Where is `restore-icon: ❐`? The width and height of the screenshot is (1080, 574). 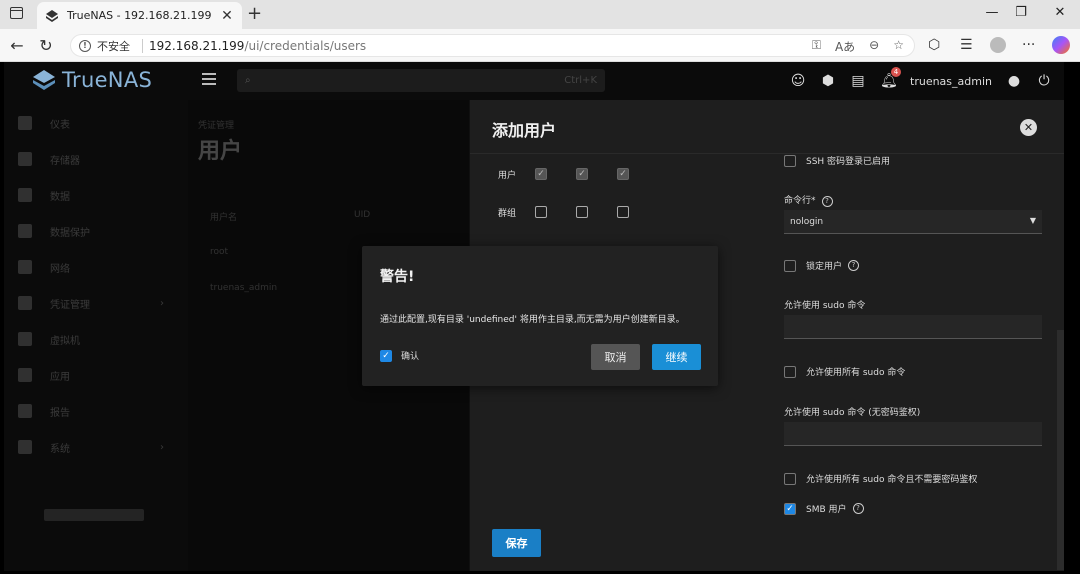
restore-icon: ❐ is located at coordinates (1021, 12).